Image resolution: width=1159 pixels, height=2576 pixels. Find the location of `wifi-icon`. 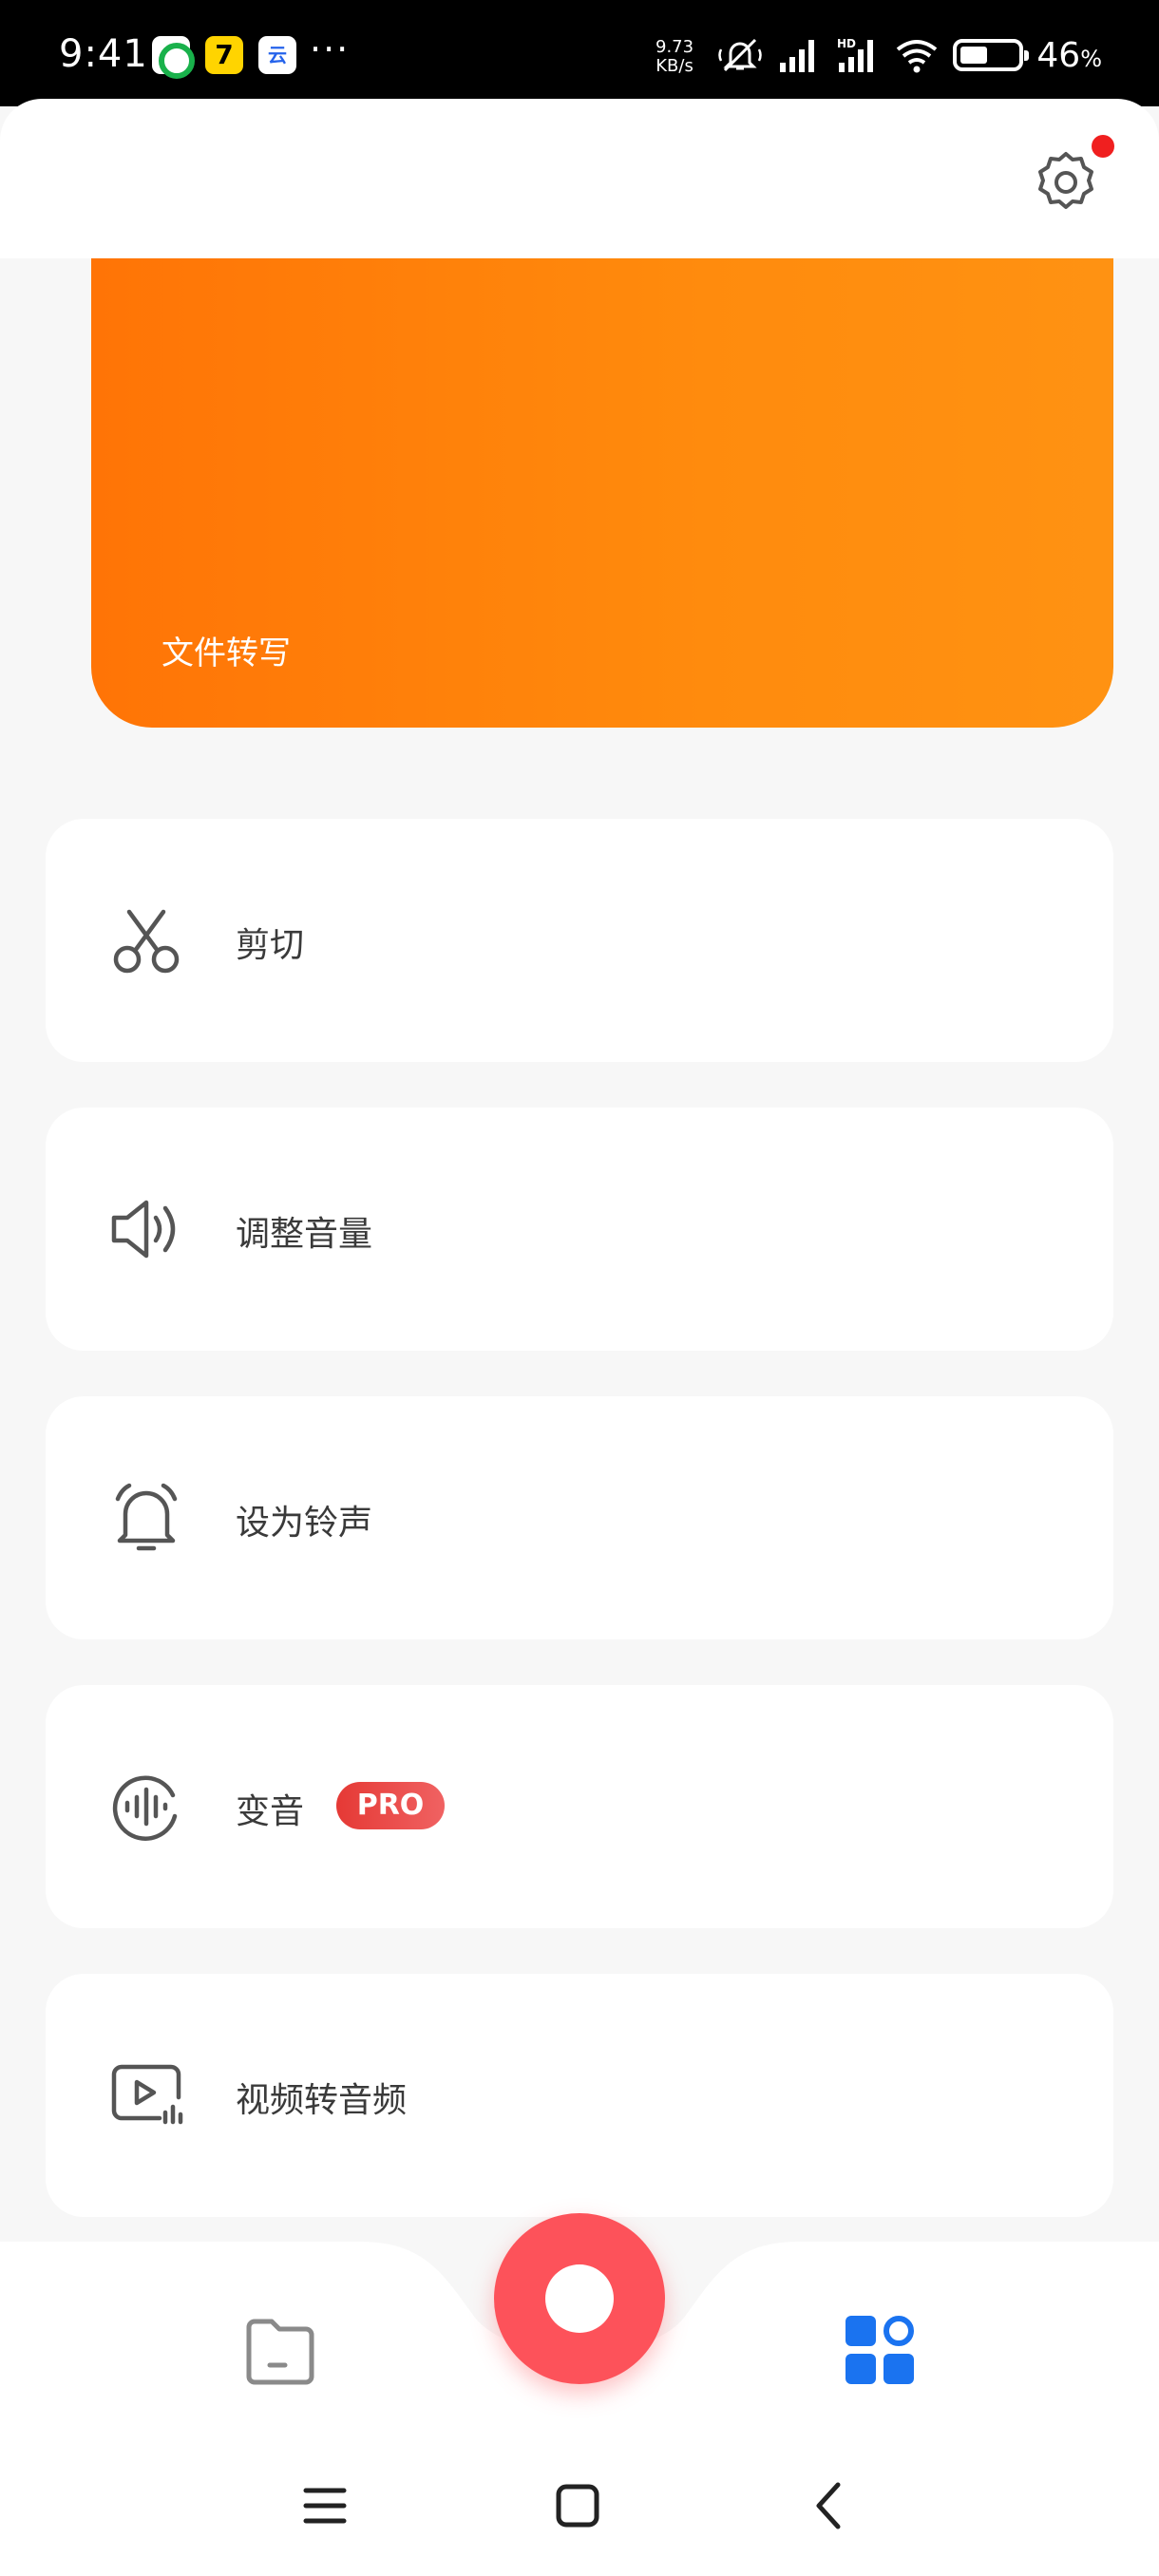

wifi-icon is located at coordinates (917, 56).